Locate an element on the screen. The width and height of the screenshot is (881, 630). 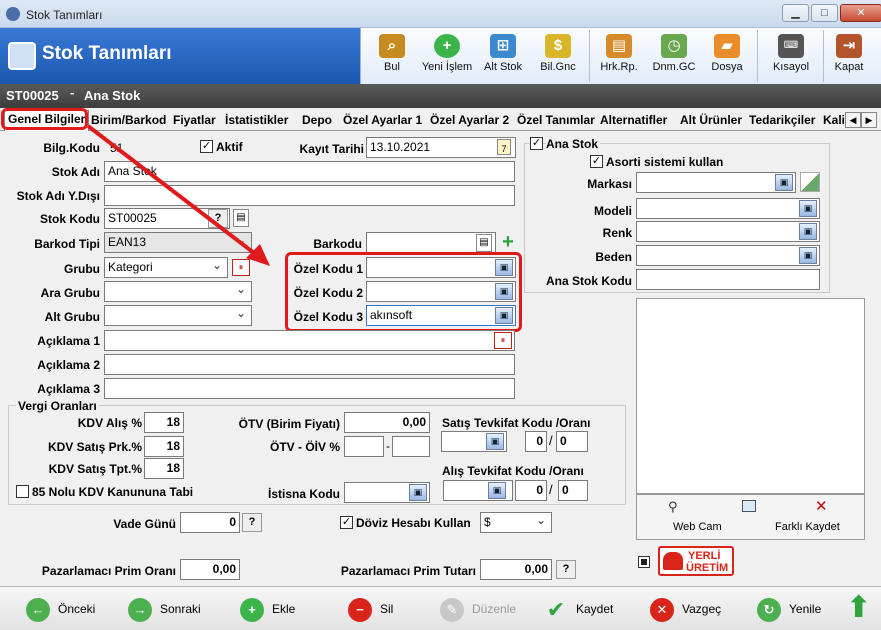
period-button: ◷ Dnm.GC is located at coordinates (674, 56).